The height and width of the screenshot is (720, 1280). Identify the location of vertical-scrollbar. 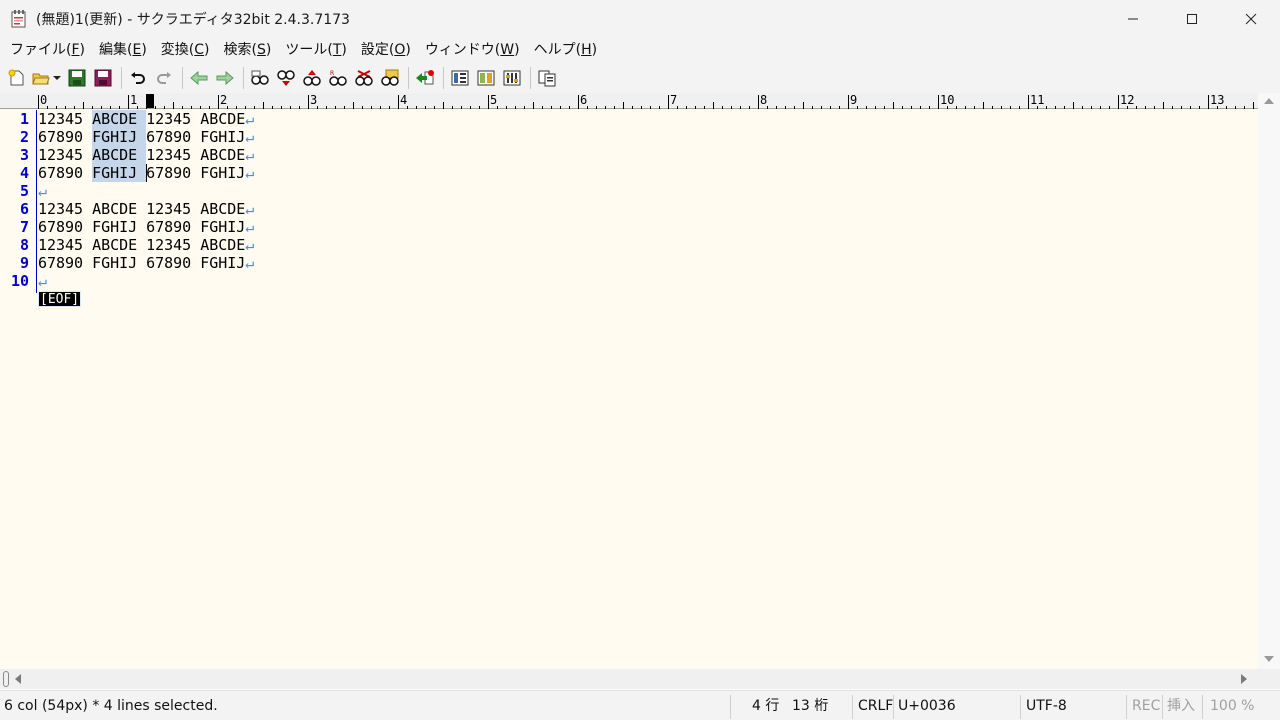
(1269, 381).